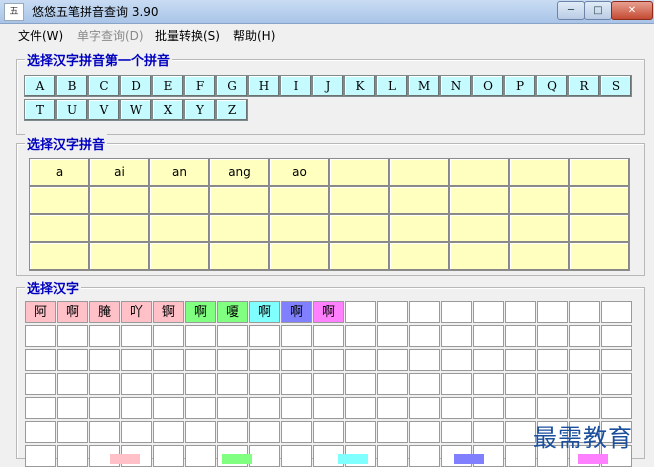 This screenshot has height=467, width=654. Describe the element at coordinates (136, 312) in the screenshot. I see `character-cell: 吖` at that location.